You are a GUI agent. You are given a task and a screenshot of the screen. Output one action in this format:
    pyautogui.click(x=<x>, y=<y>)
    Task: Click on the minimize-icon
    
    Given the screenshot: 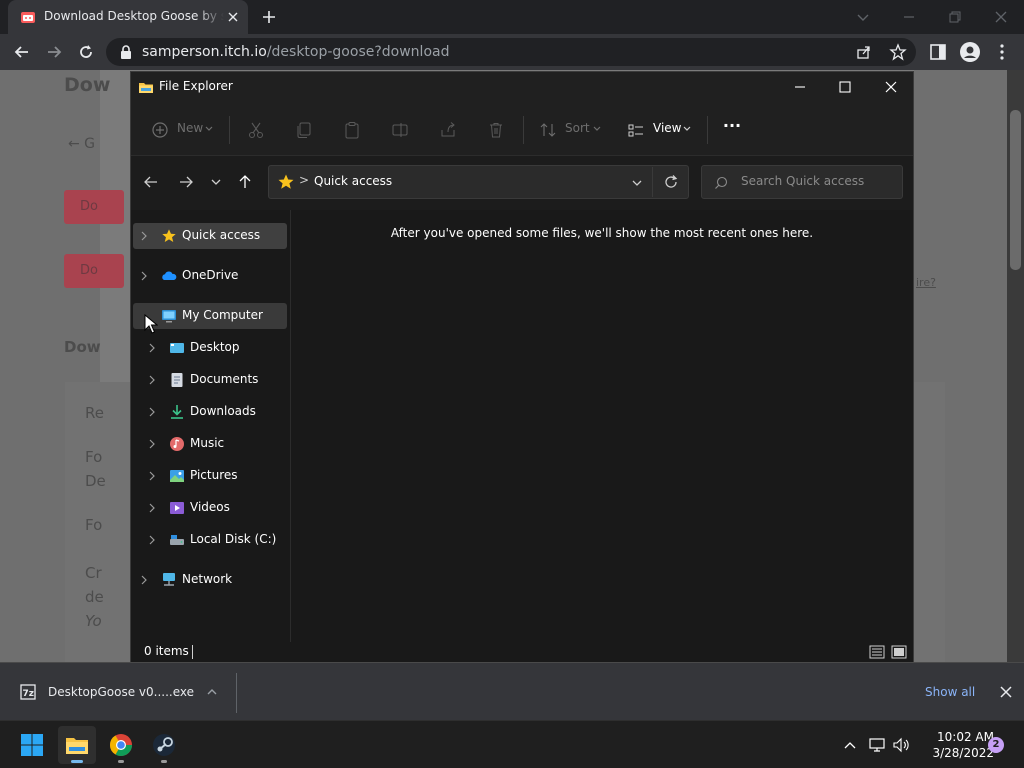 What is the action you would take?
    pyautogui.click(x=909, y=17)
    